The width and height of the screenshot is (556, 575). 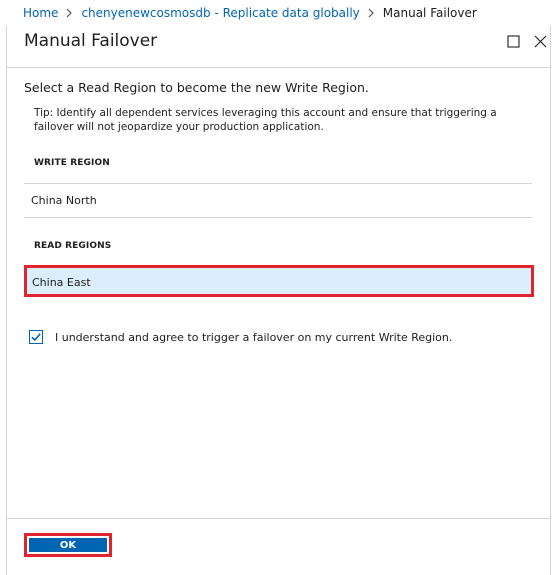 What do you see at coordinates (429, 13) in the screenshot?
I see `breadcrumb-current: Manual Failover` at bounding box center [429, 13].